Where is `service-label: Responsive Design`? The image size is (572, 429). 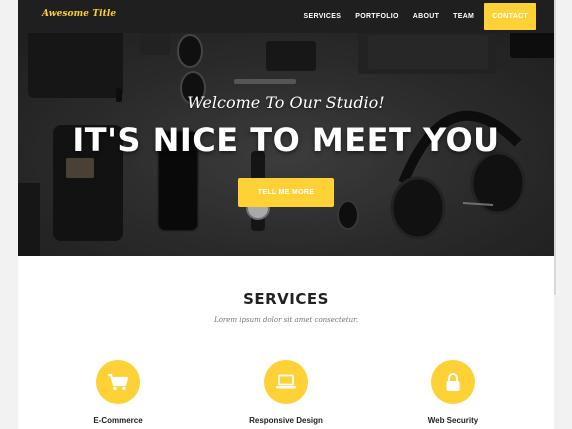 service-label: Responsive Design is located at coordinates (286, 420).